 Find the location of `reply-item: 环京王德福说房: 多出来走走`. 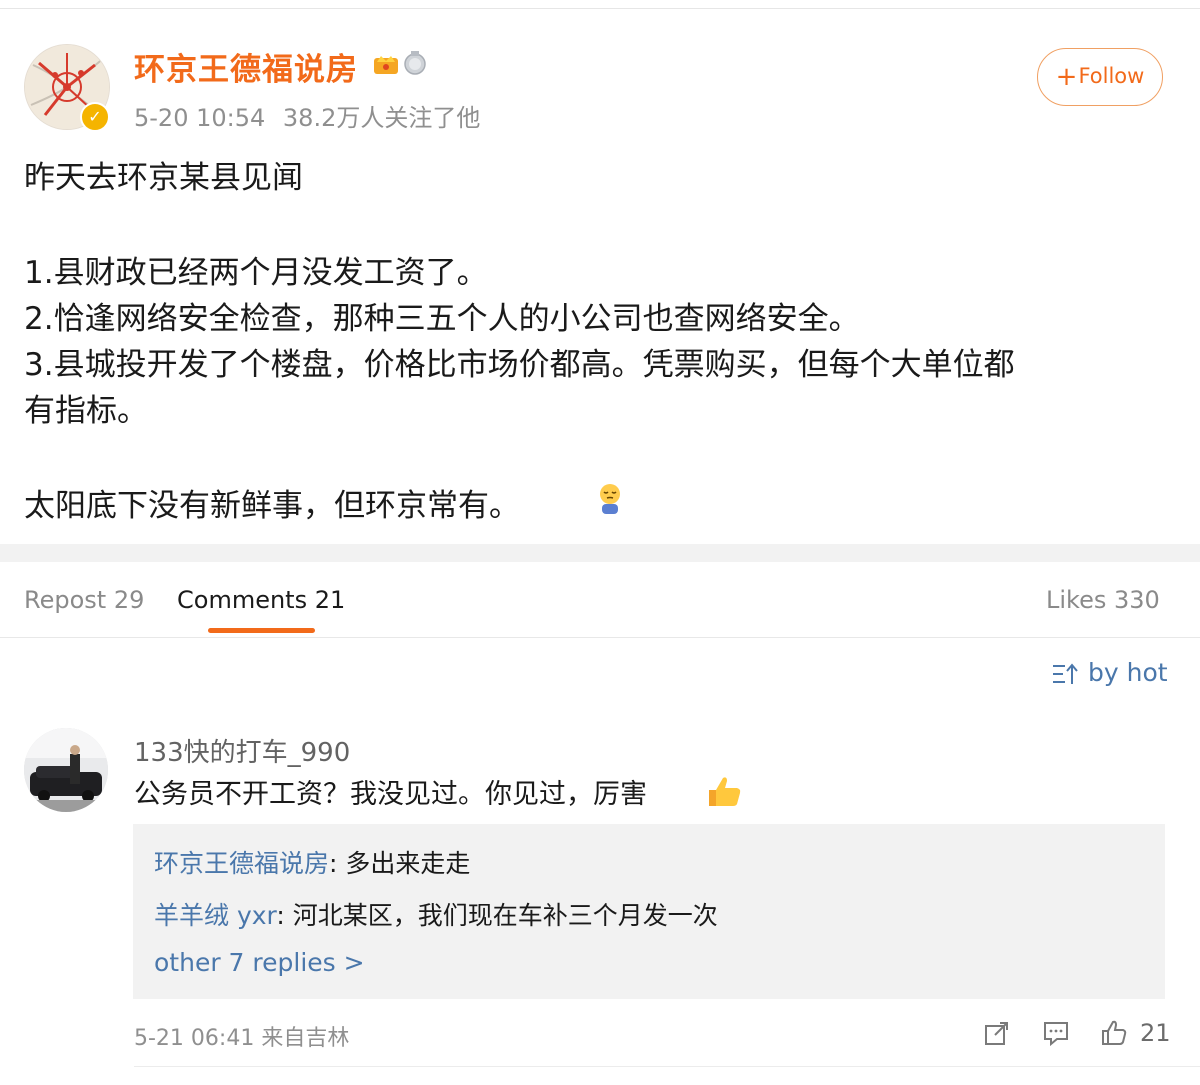

reply-item: 环京王德福说房: 多出来走走 is located at coordinates (312, 862).